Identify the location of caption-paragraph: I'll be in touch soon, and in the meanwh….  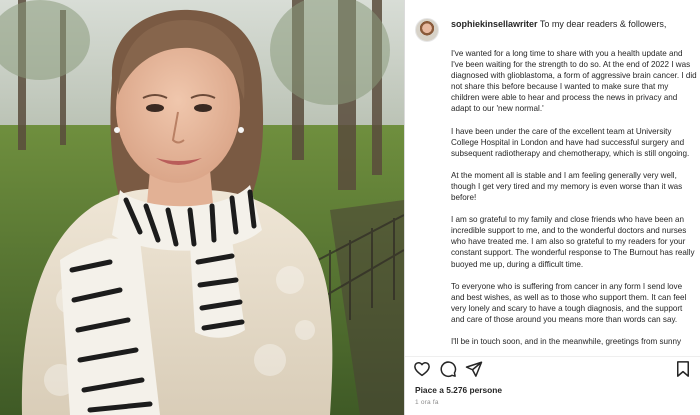
(566, 341).